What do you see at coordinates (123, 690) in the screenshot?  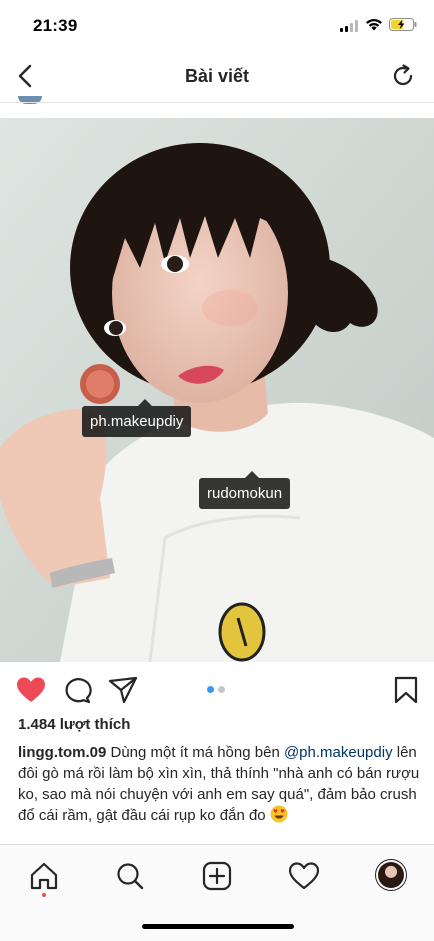 I see `share-icon` at bounding box center [123, 690].